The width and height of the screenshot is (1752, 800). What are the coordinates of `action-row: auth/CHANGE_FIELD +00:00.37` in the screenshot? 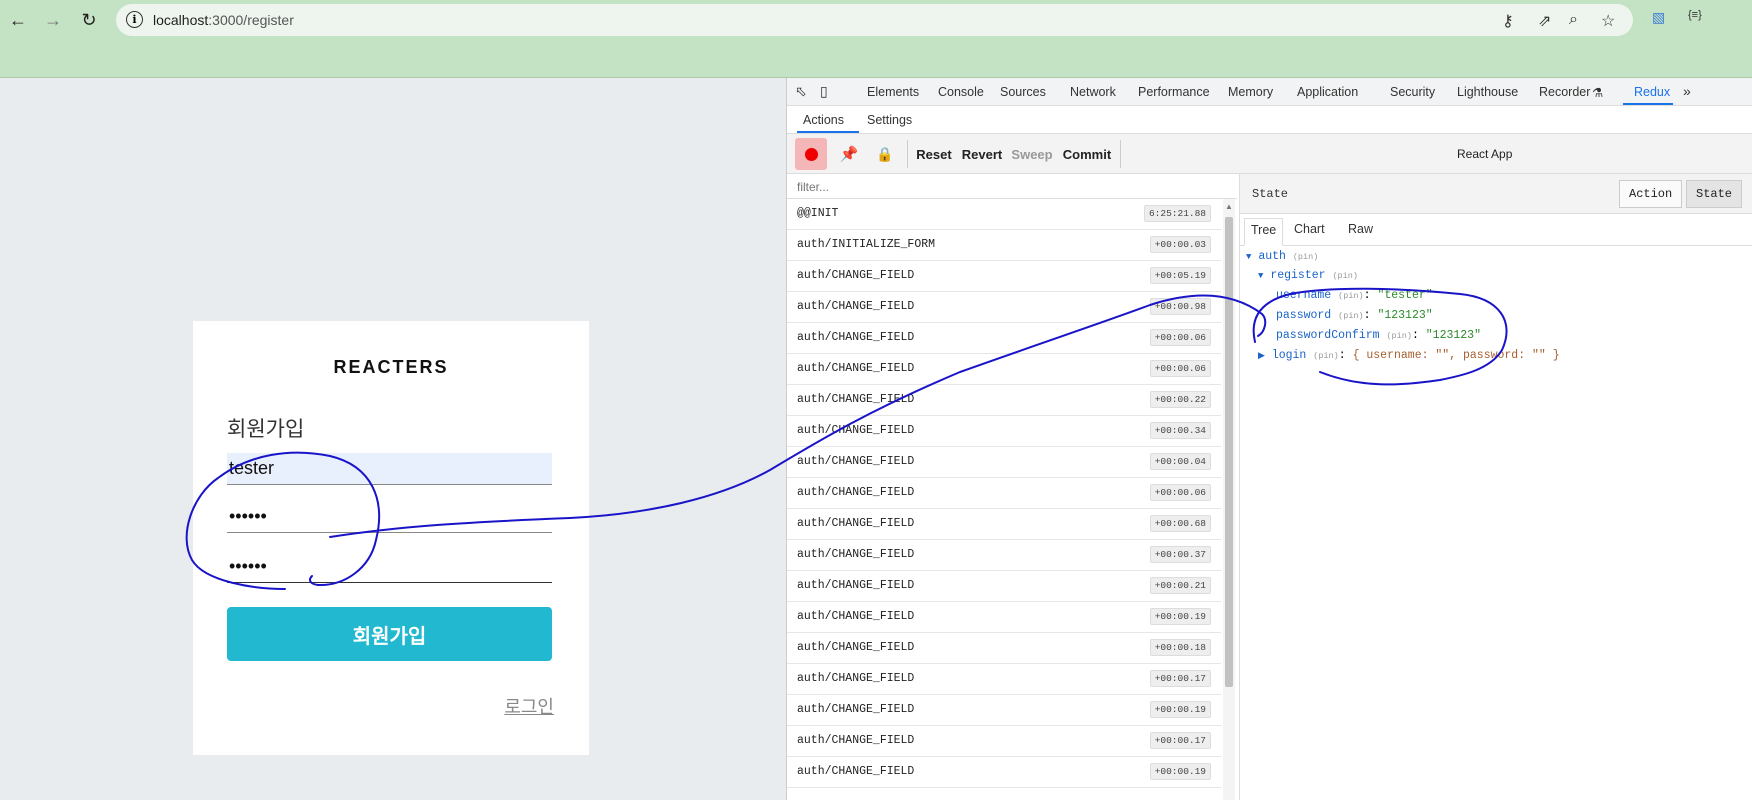 It's located at (1004, 555).